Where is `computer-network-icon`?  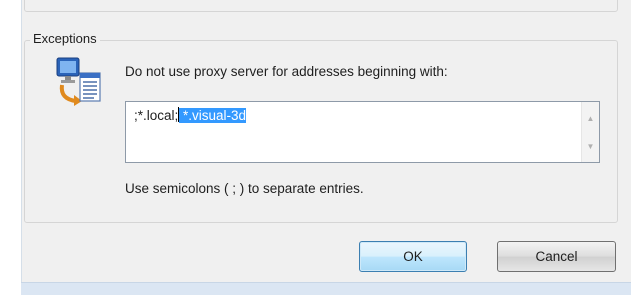 computer-network-icon is located at coordinates (80, 81).